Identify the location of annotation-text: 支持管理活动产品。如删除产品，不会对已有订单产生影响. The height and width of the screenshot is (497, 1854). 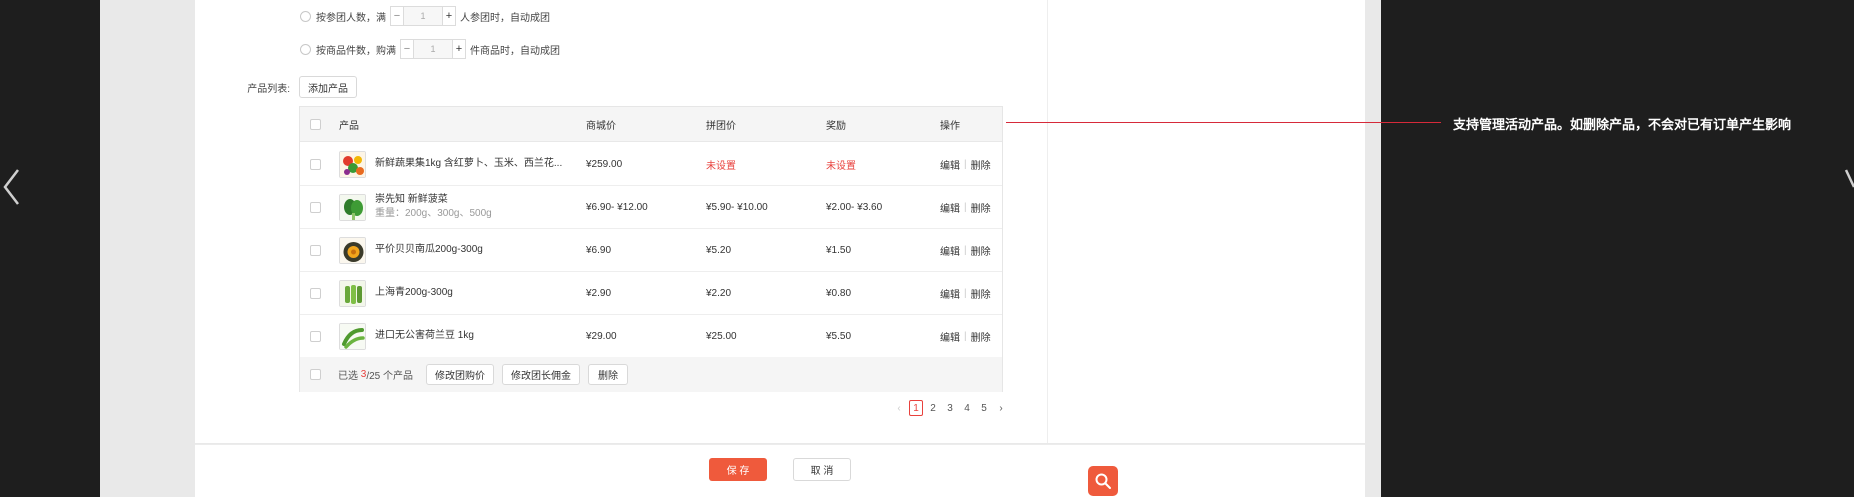
(1622, 124).